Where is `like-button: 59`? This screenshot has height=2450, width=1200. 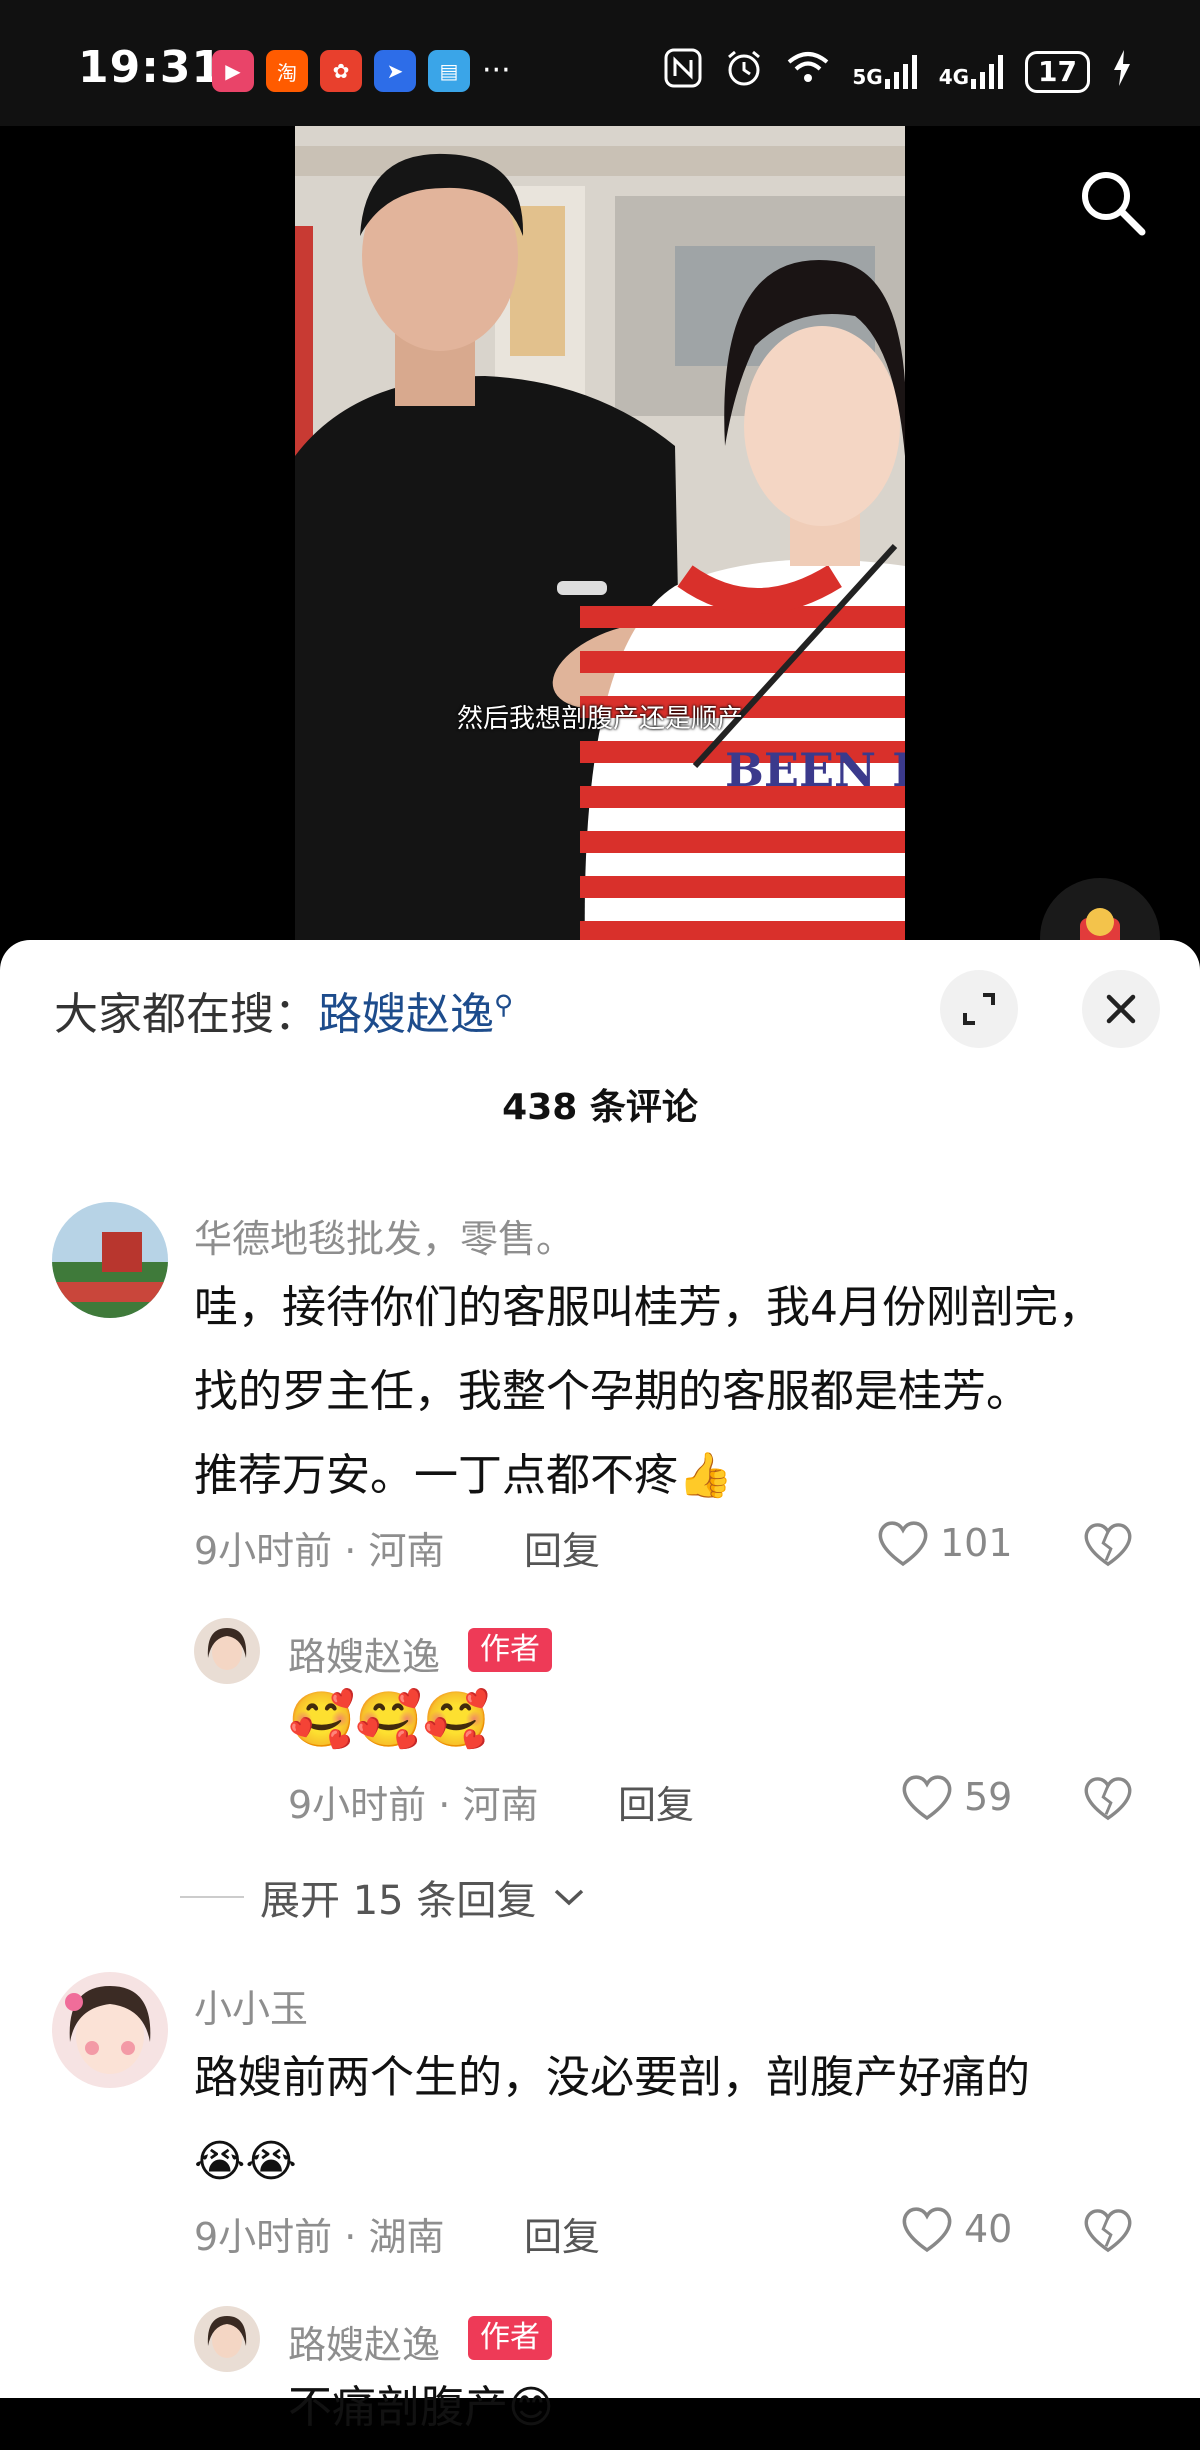 like-button: 59 is located at coordinates (956, 1797).